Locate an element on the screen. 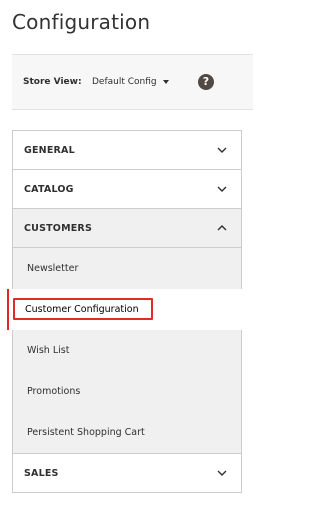 This screenshot has width=320, height=512. submenu-item-label: Wish List is located at coordinates (48, 350).